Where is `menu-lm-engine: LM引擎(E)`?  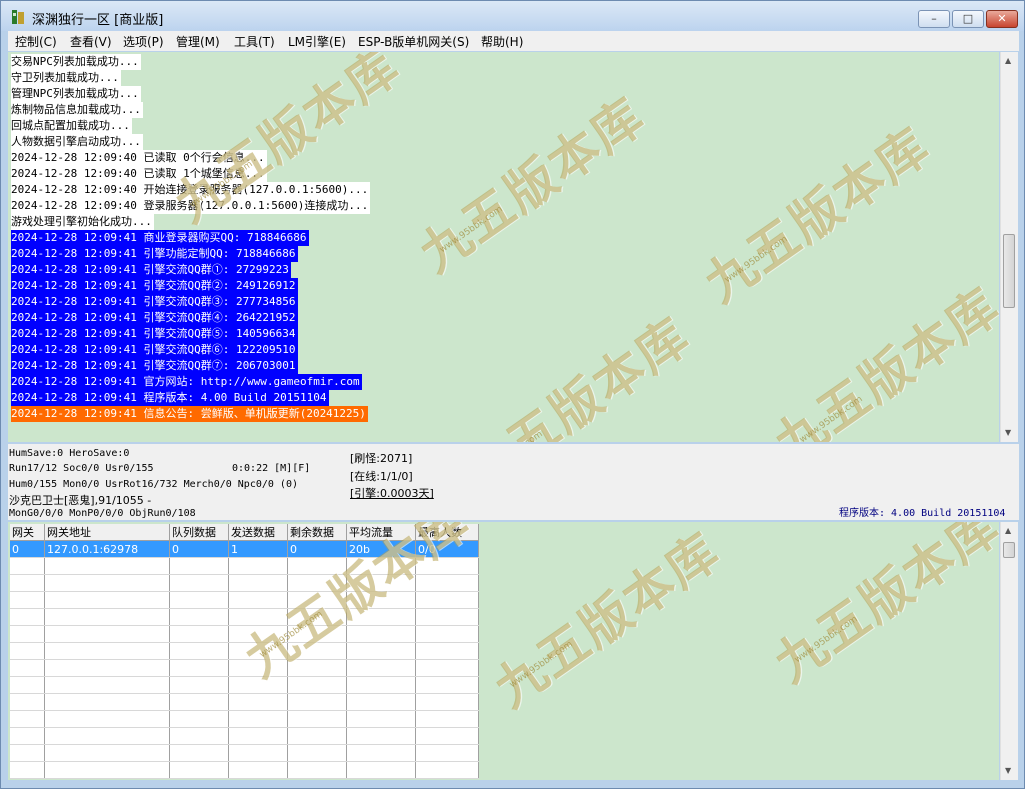
menu-lm-engine: LM引擎(E) is located at coordinates (317, 41).